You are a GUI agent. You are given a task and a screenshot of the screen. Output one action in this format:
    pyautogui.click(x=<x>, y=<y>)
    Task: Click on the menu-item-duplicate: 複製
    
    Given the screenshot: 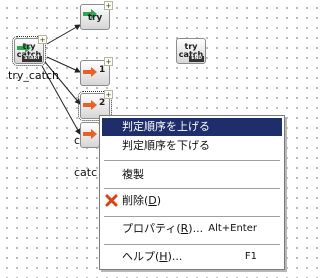 What is the action you would take?
    pyautogui.click(x=192, y=175)
    